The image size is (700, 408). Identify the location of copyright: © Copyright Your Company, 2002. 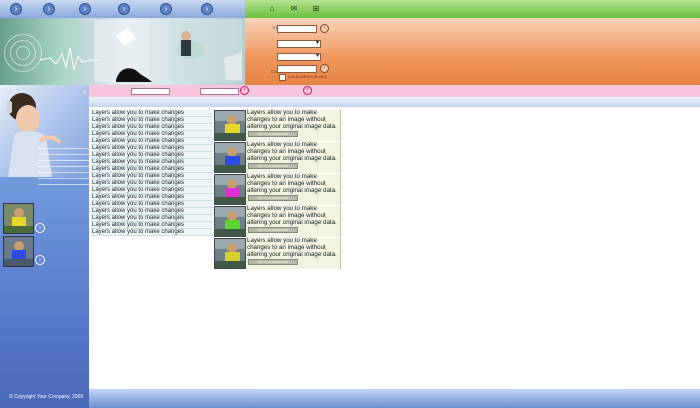
(46, 397).